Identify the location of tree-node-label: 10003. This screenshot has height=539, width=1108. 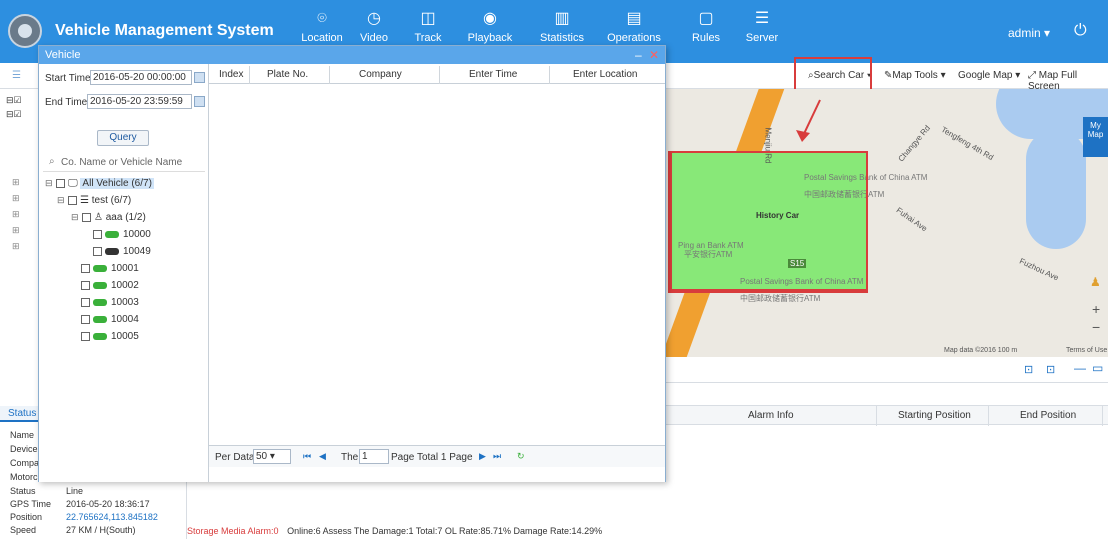
(125, 302).